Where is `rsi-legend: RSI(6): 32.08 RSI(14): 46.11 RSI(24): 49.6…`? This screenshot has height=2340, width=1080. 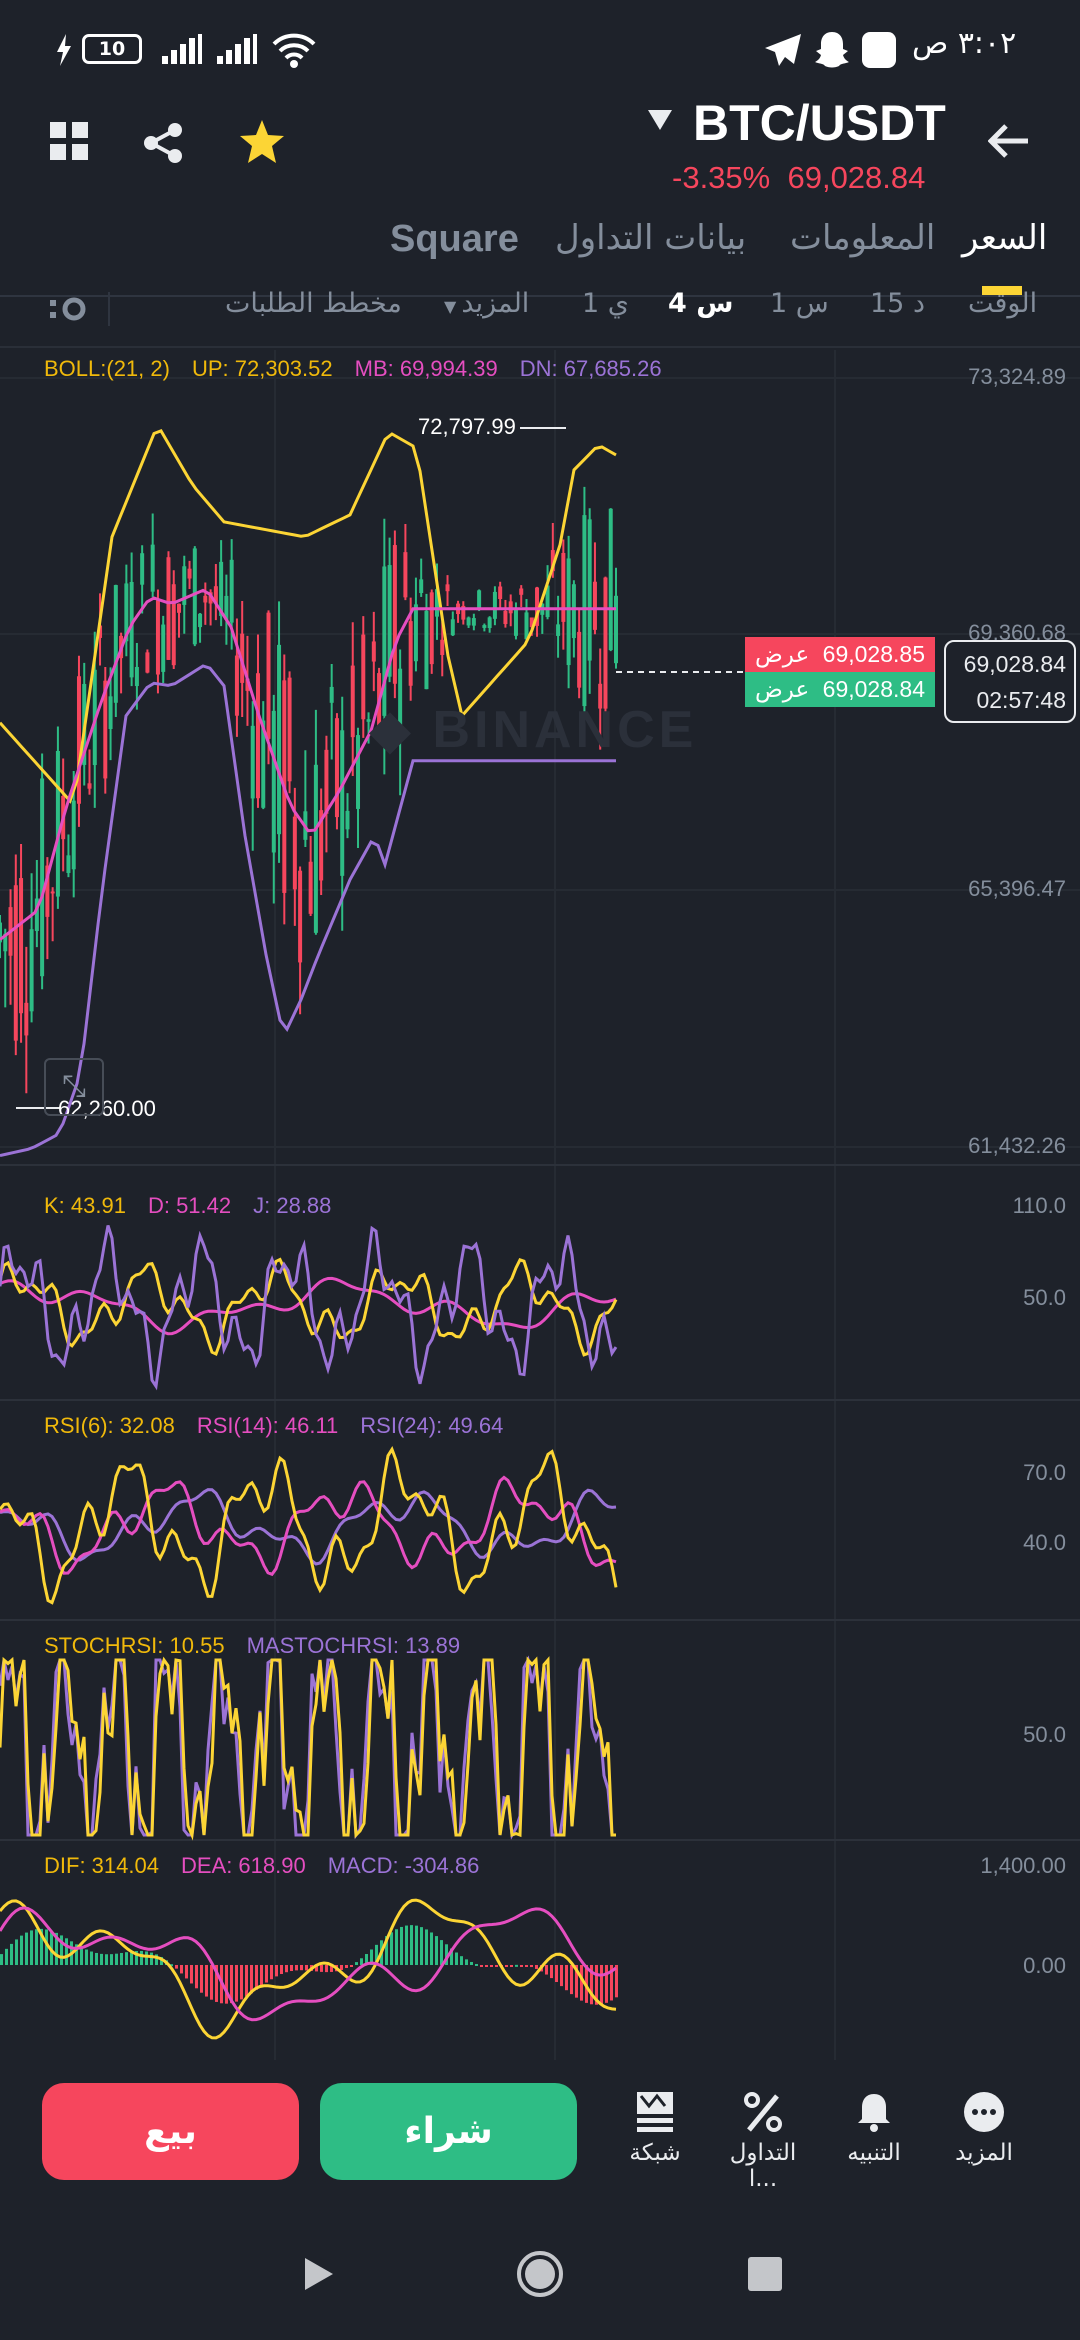
rsi-legend: RSI(6): 32.08 RSI(14): 46.11 RSI(24): 49.6… is located at coordinates (284, 1426).